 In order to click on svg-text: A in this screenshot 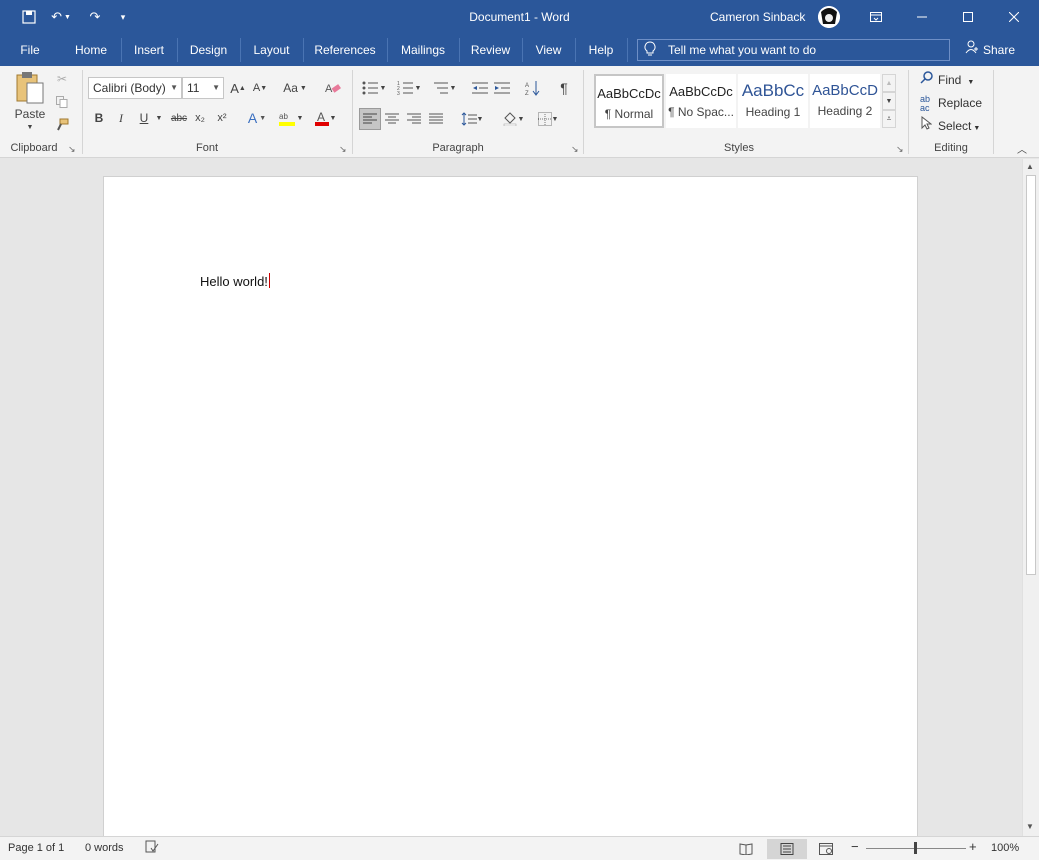, I will do `click(527, 86)`.